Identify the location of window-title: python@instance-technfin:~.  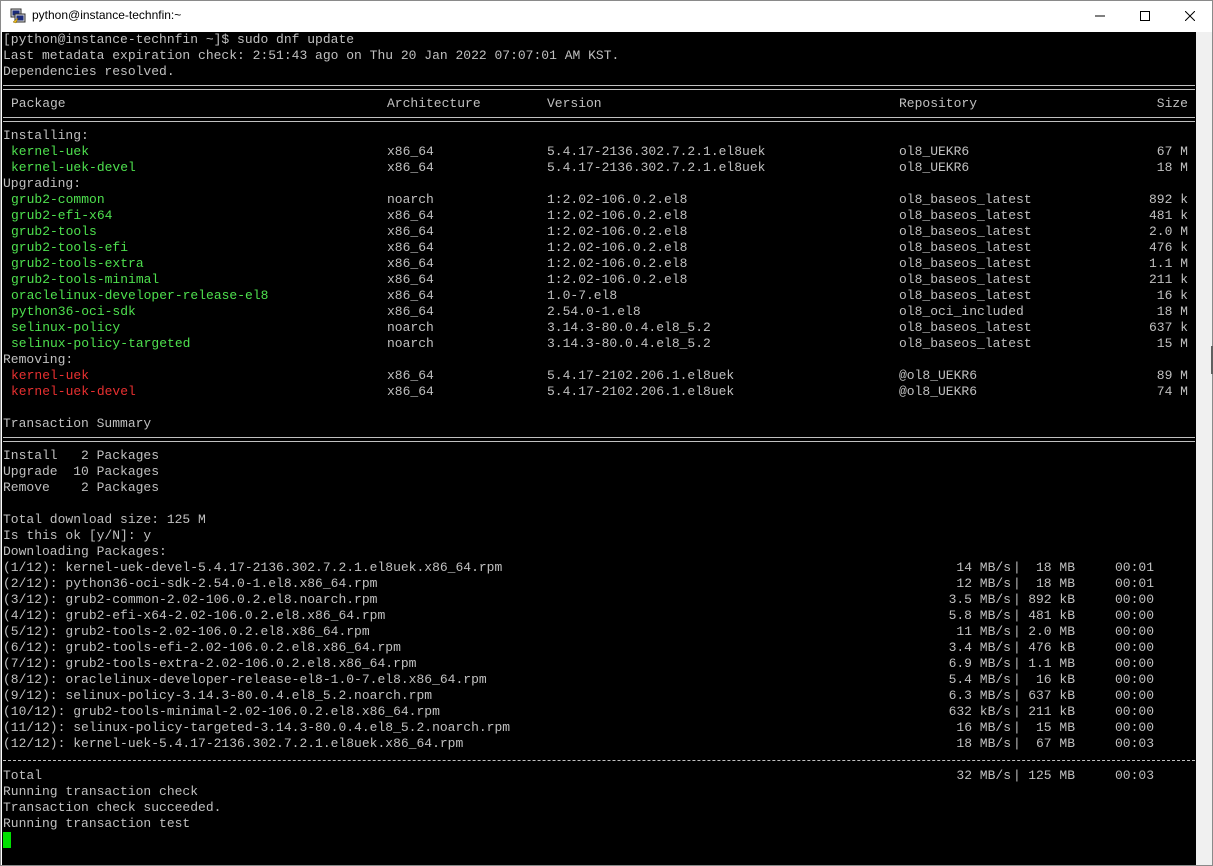
(107, 15).